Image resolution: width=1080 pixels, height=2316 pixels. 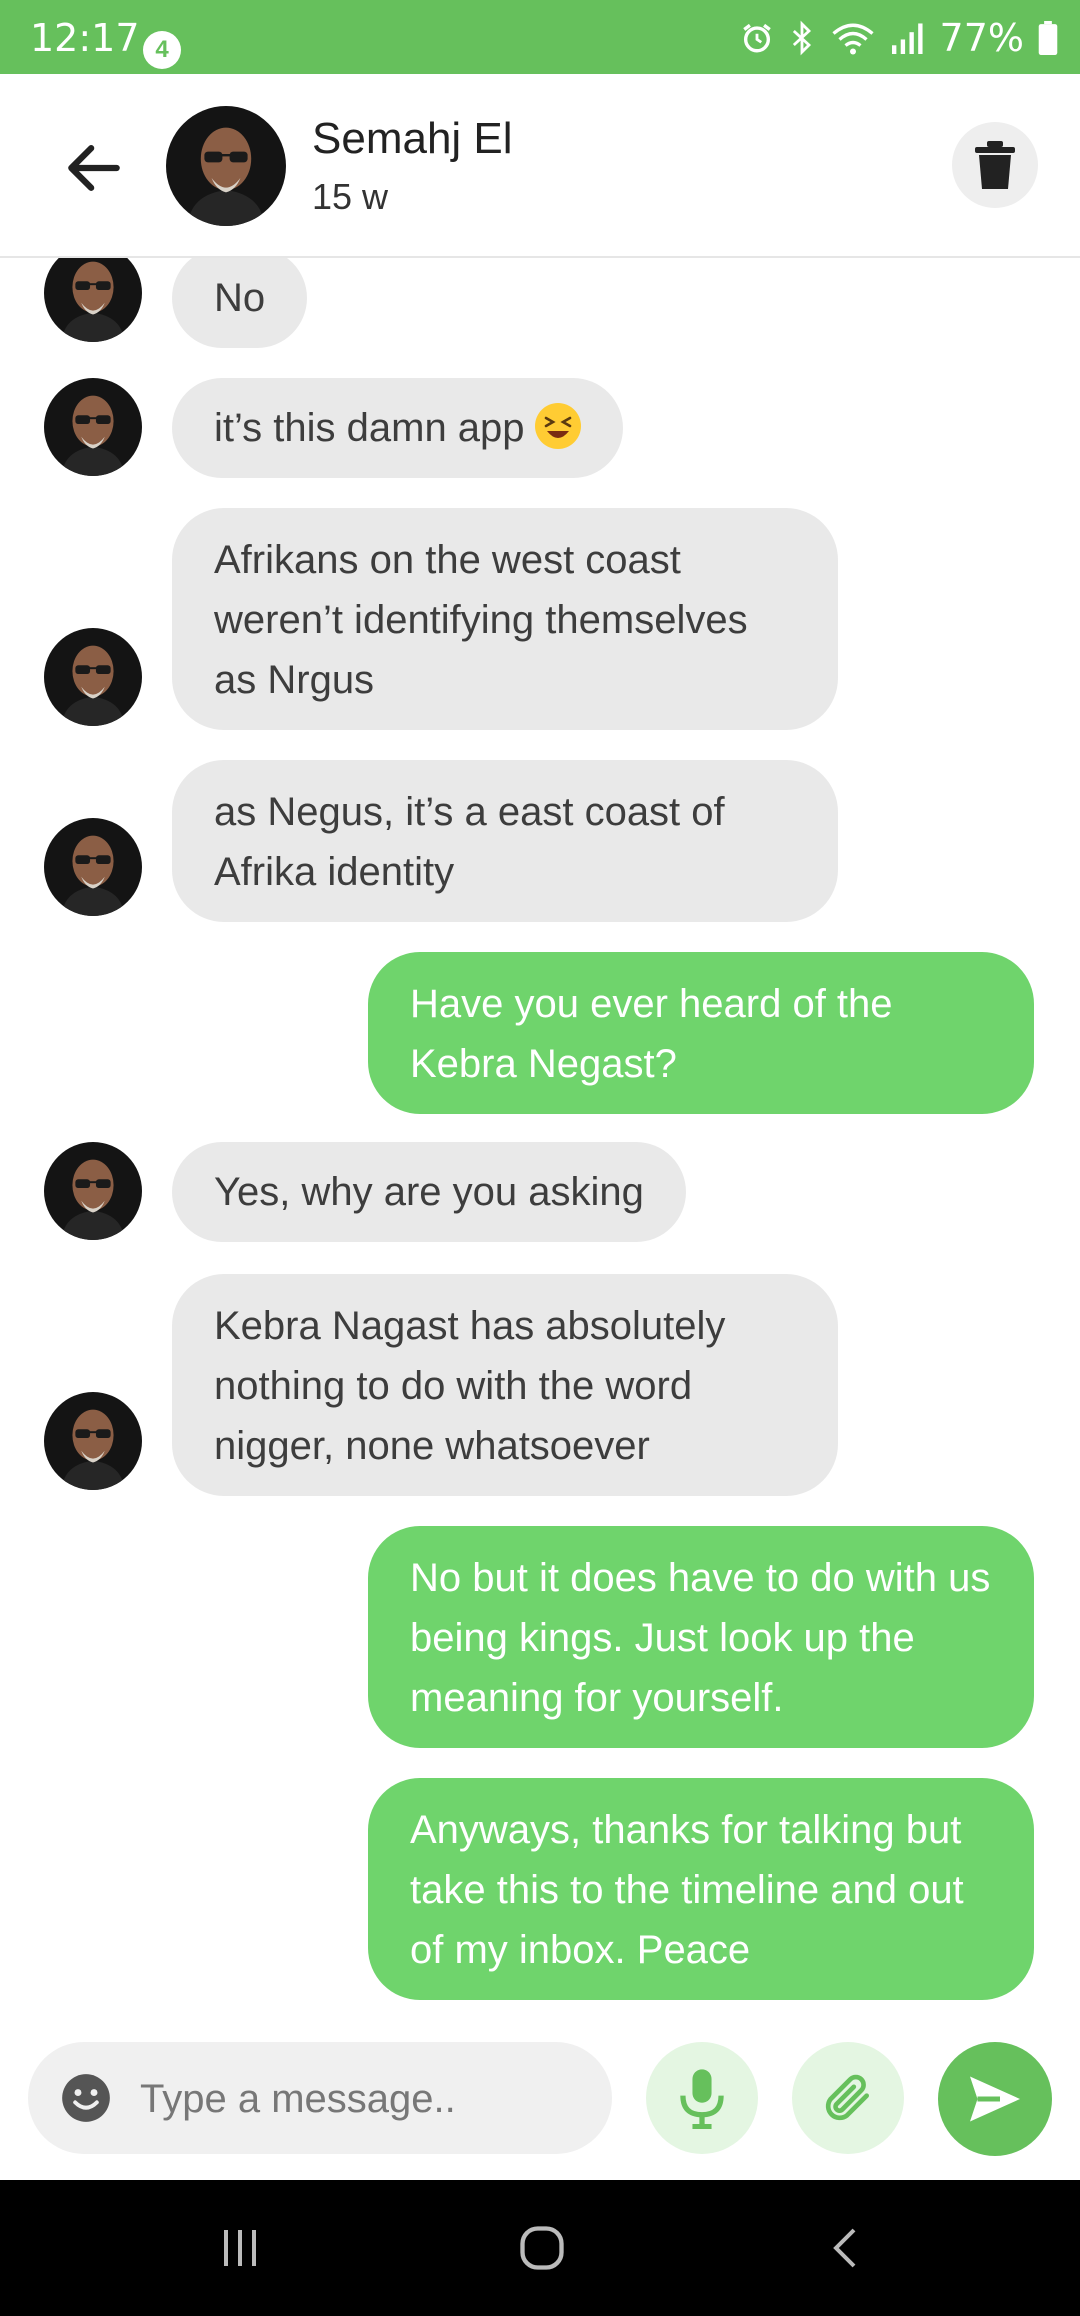 What do you see at coordinates (162, 50) in the screenshot?
I see `notification-count-badge: 4` at bounding box center [162, 50].